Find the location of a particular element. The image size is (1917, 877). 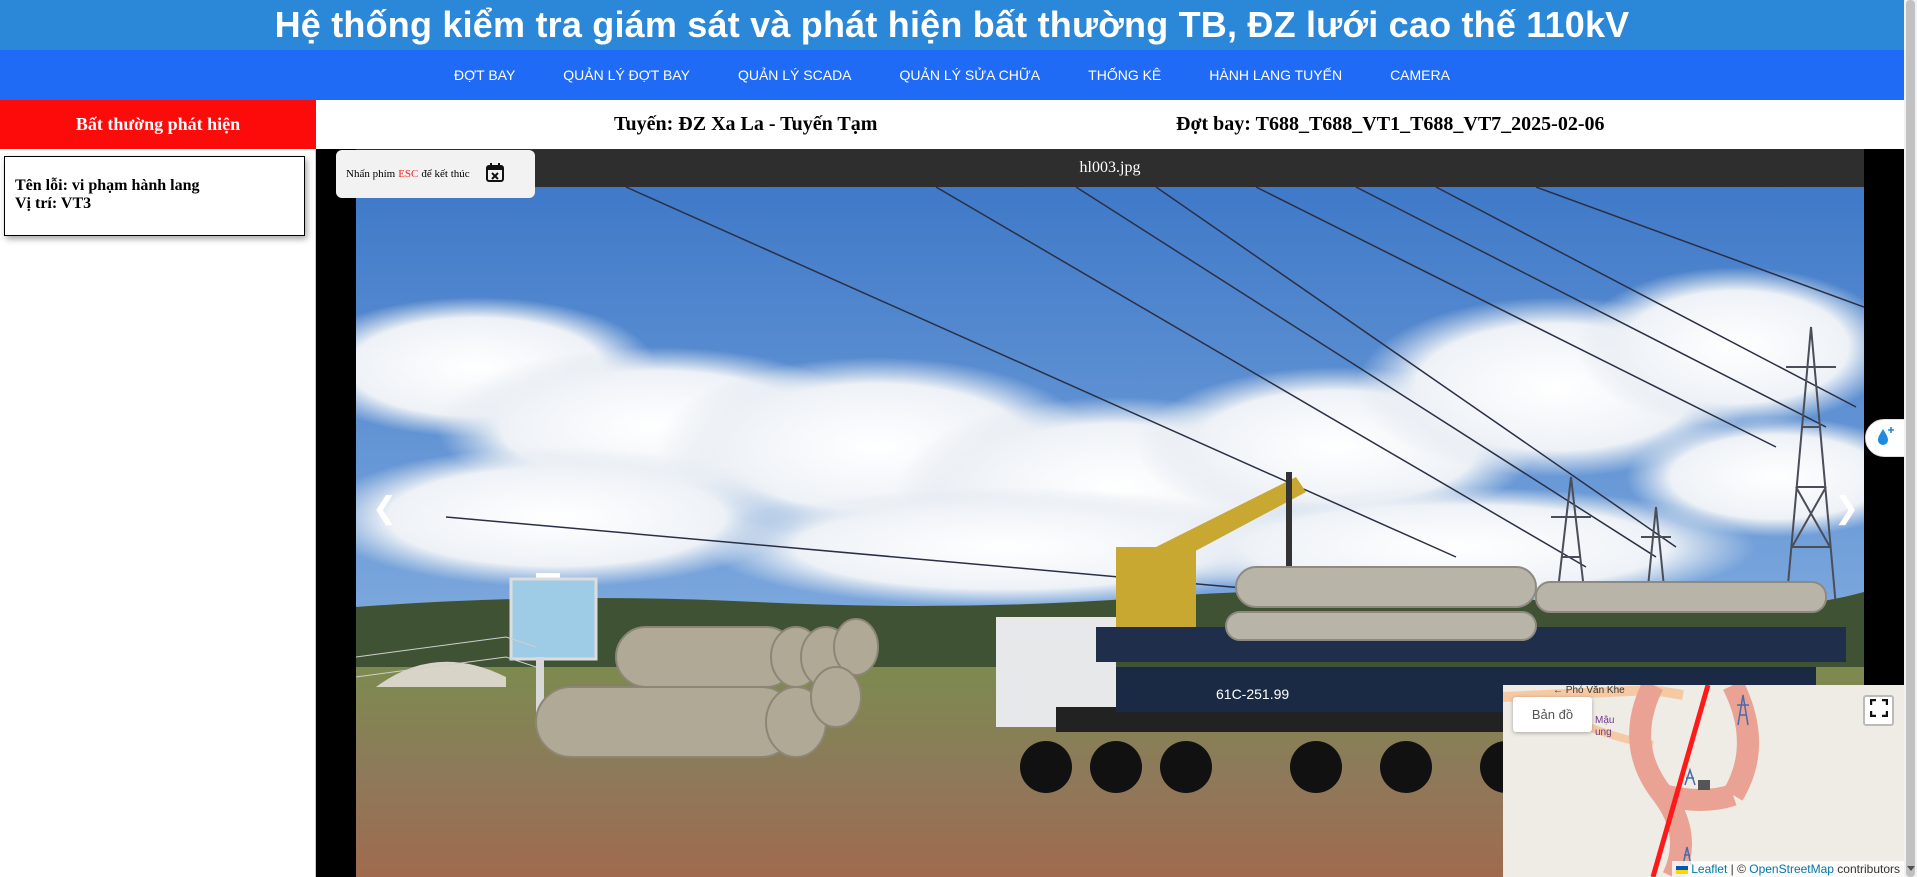

nav-item-quan-ly-sua-chua: QUẢN LÝ SỬA CHỮA is located at coordinates (970, 75).